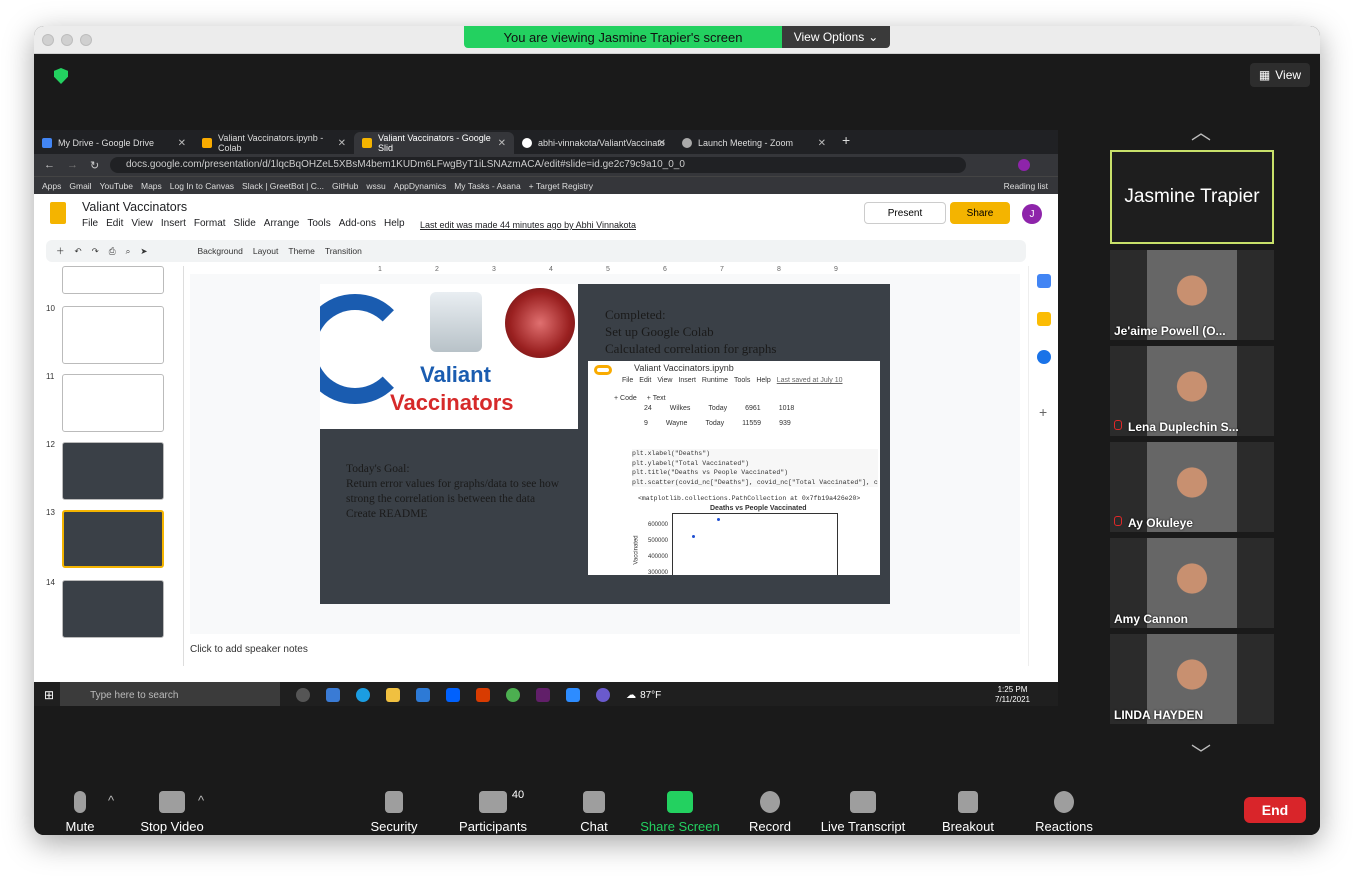 The height and width of the screenshot is (878, 1354). Describe the element at coordinates (266, 251) in the screenshot. I see `toolbar-layout: Layout` at that location.